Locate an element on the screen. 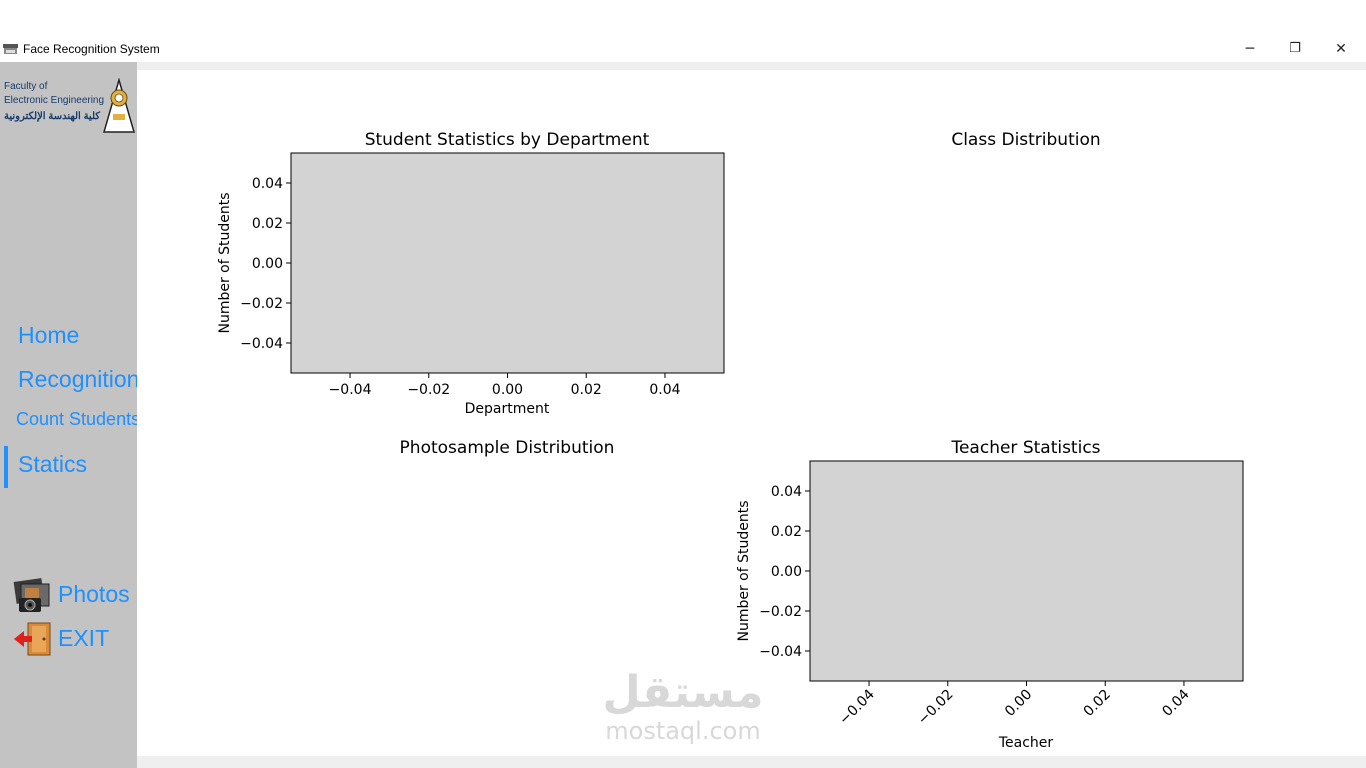 The width and height of the screenshot is (1366, 768). watermark: مستقل mostaql.com is located at coordinates (683, 706).